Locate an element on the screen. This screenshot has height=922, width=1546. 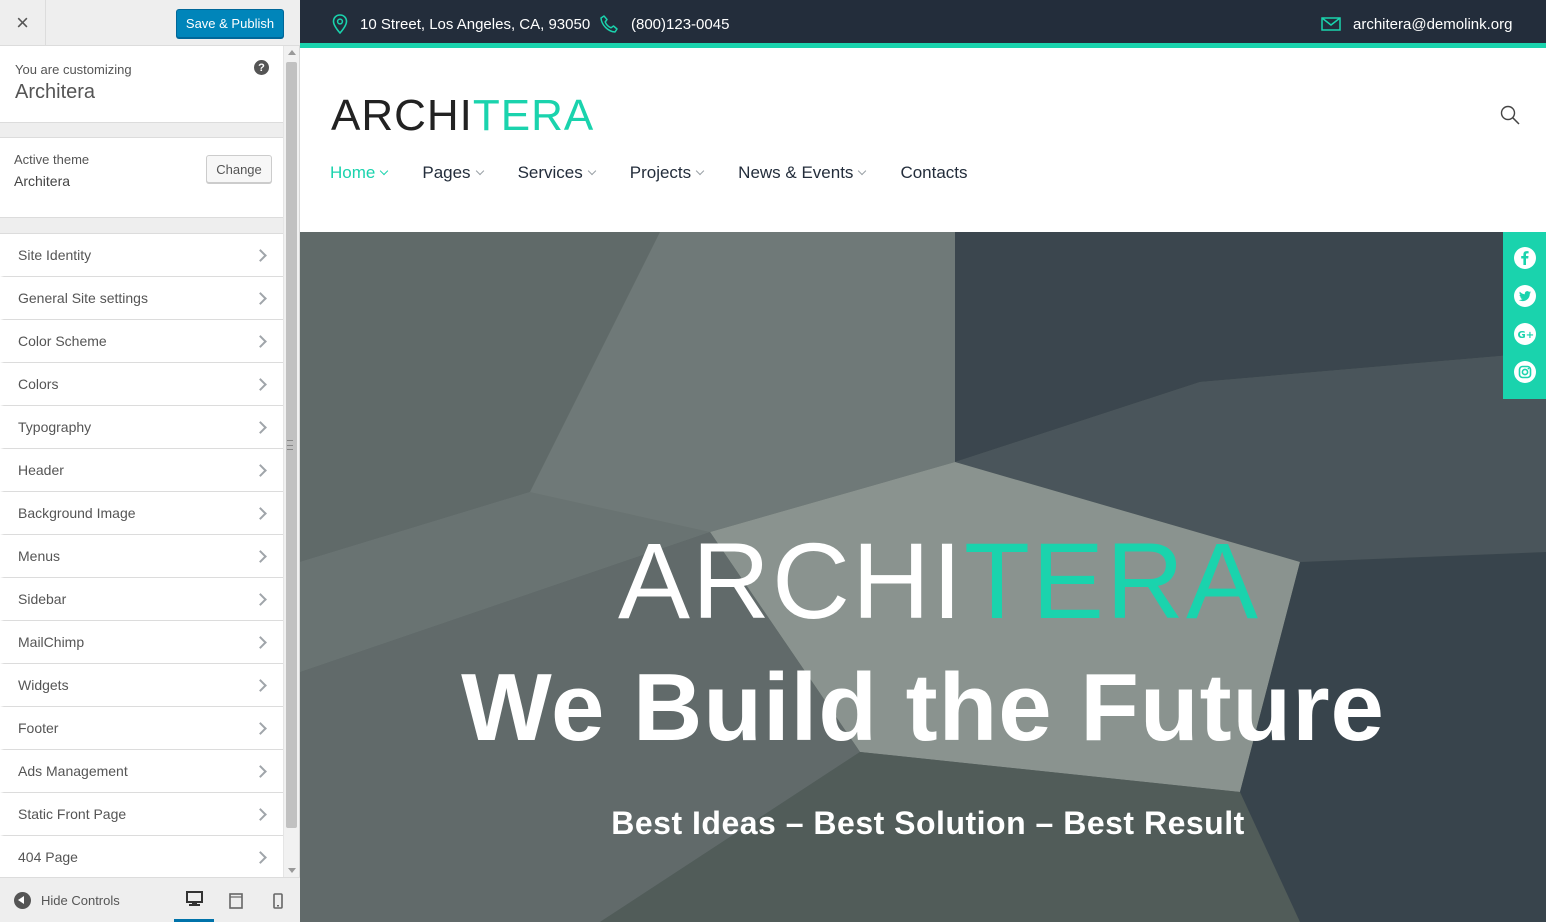
hero-logo: ARCHITERA is located at coordinates (938, 581).